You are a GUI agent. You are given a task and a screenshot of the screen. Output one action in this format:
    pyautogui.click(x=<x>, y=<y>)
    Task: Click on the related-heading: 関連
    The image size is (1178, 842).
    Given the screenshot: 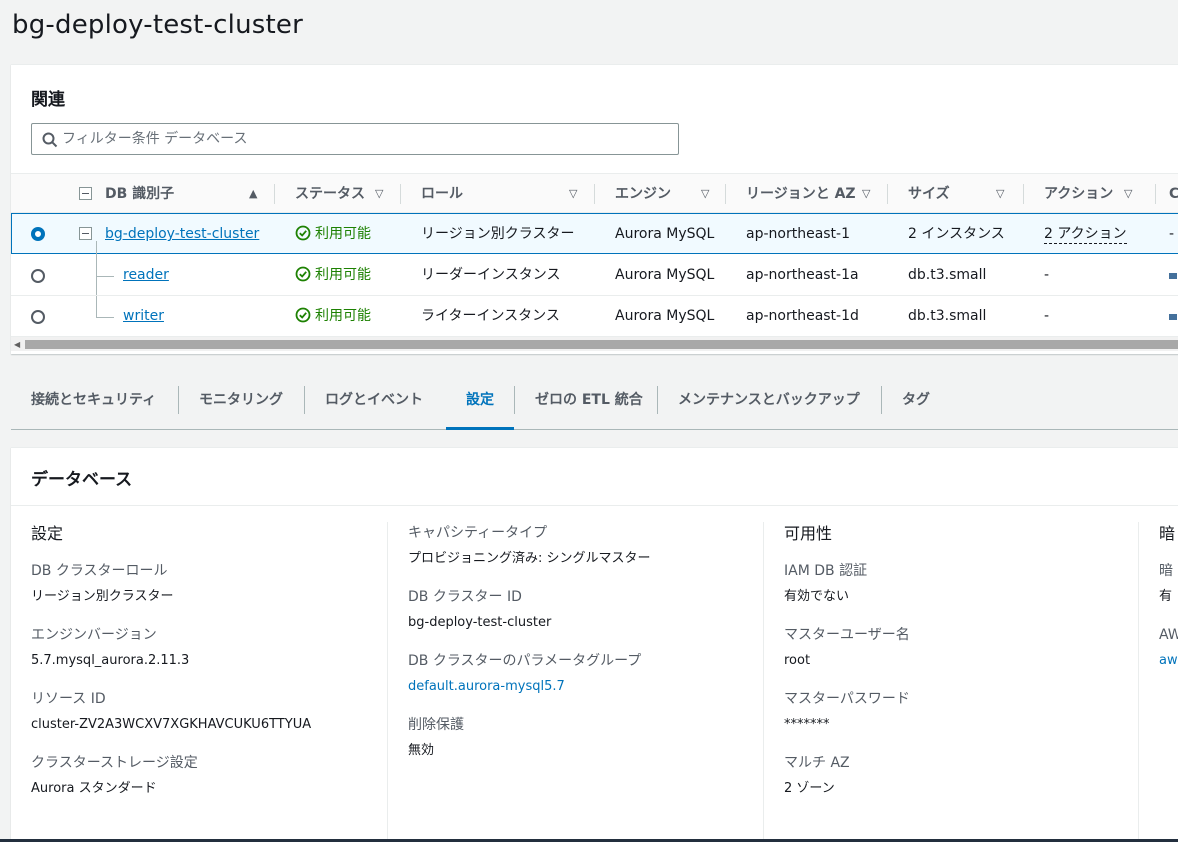 What is the action you would take?
    pyautogui.click(x=48, y=100)
    